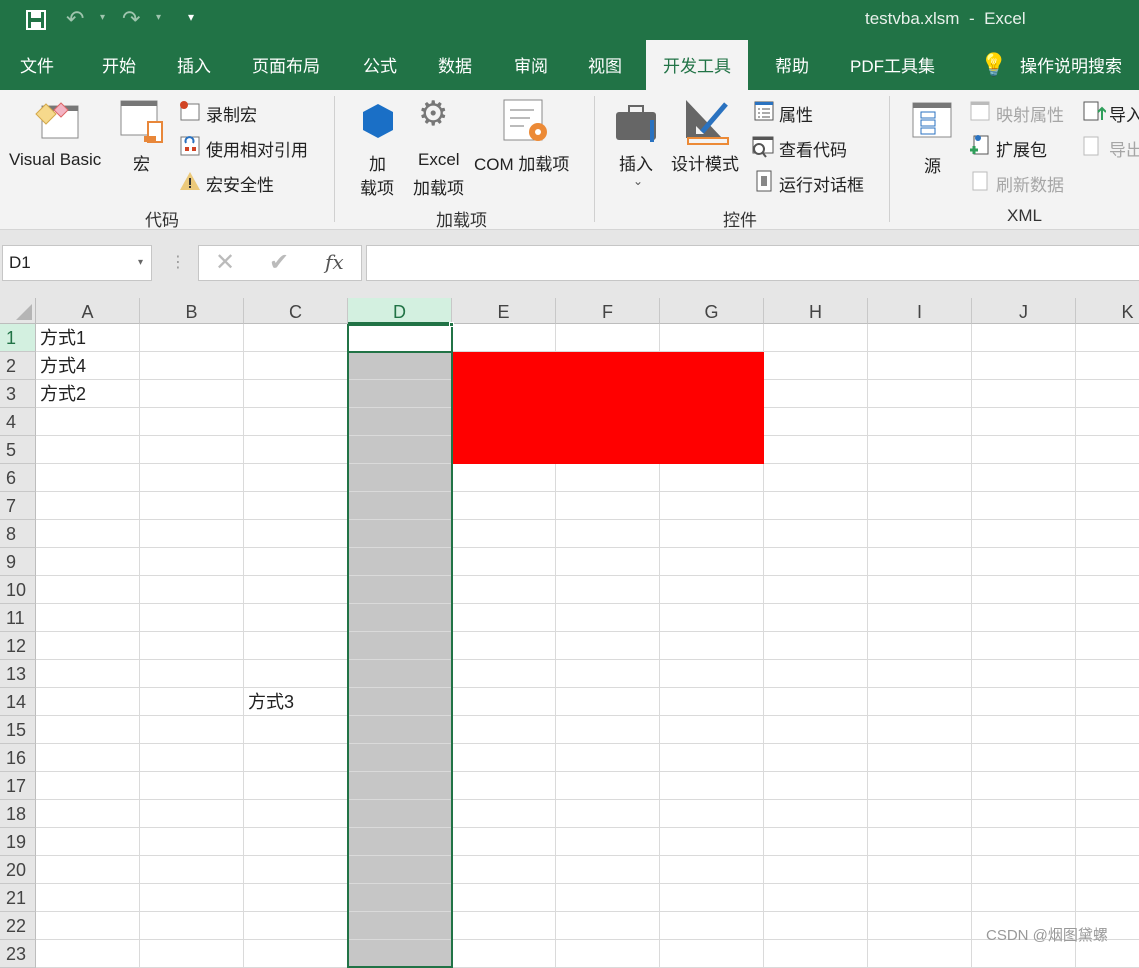 The image size is (1139, 968). What do you see at coordinates (192, 394) in the screenshot?
I see `cell-B3` at bounding box center [192, 394].